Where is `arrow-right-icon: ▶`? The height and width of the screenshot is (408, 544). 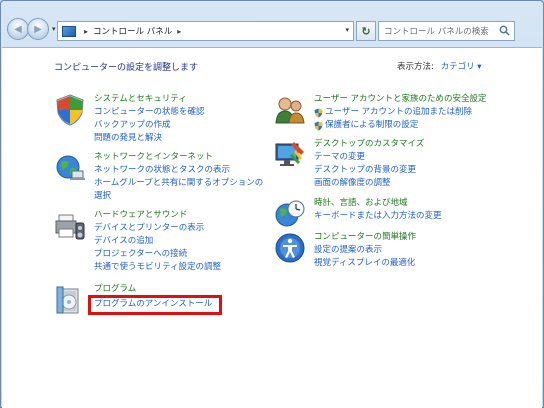
arrow-right-icon: ▶ is located at coordinates (38, 29).